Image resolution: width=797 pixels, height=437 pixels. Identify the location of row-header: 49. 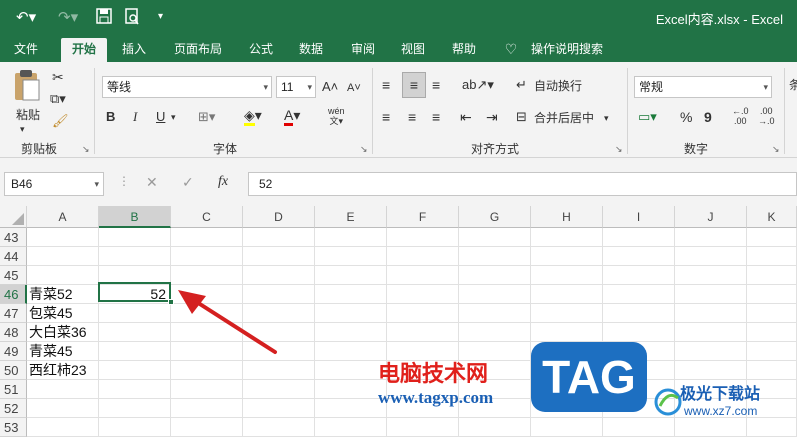
(13, 351).